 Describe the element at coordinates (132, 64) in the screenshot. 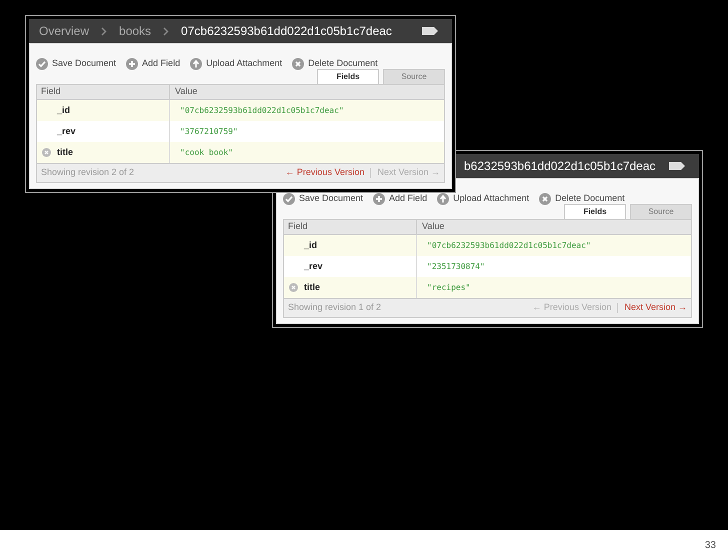

I see `plus-icon` at that location.